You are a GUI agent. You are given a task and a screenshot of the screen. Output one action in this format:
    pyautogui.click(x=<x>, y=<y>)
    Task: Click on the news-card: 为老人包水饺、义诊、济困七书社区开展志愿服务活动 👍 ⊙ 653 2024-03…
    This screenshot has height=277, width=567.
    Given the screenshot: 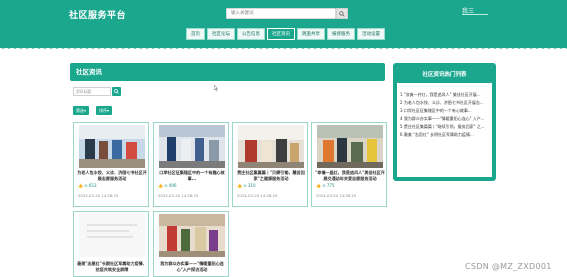 What is the action you would take?
    pyautogui.click(x=111, y=164)
    